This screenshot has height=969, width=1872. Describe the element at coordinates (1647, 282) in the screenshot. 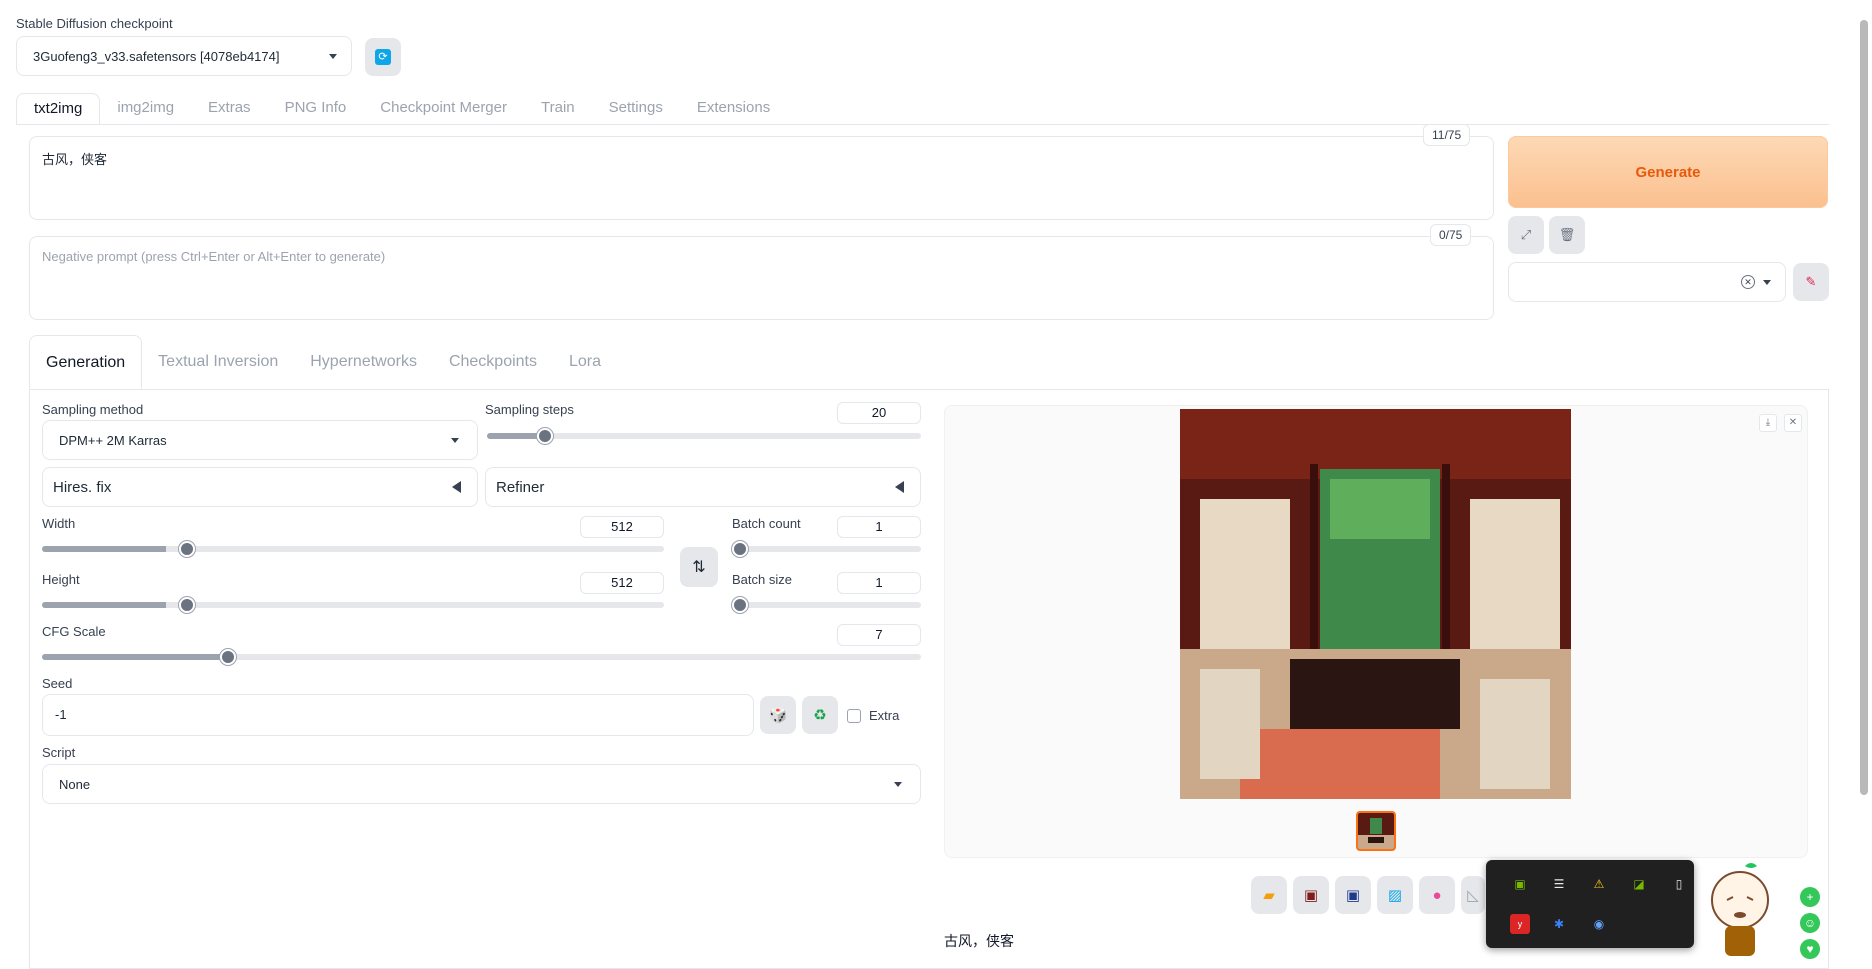

I see `styles-select: ✕` at that location.